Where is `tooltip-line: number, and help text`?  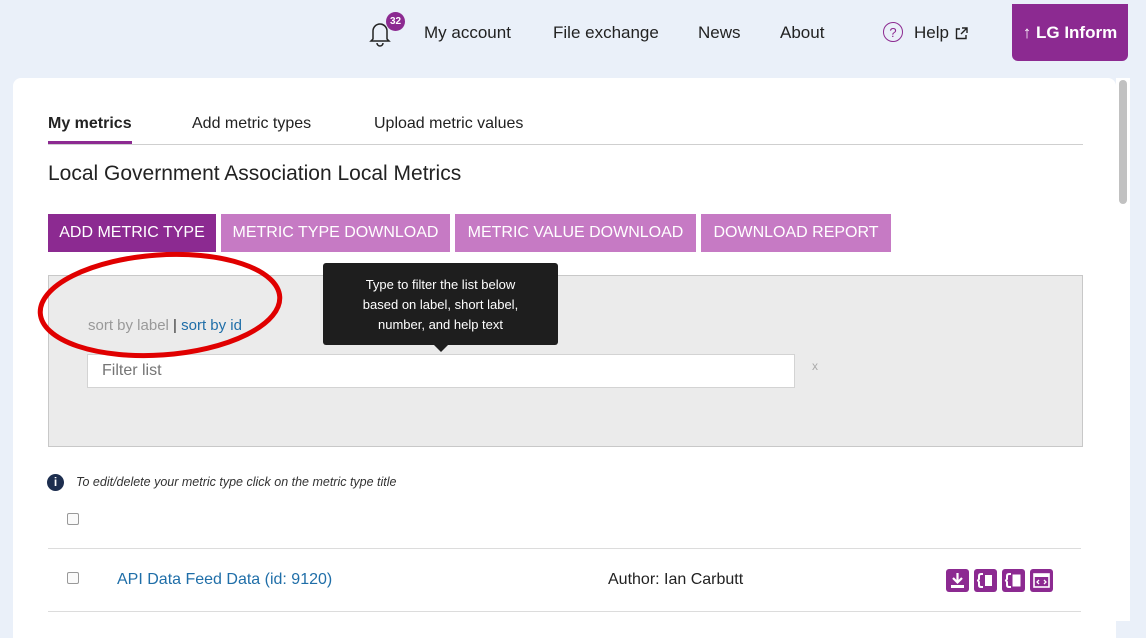 tooltip-line: number, and help text is located at coordinates (440, 324).